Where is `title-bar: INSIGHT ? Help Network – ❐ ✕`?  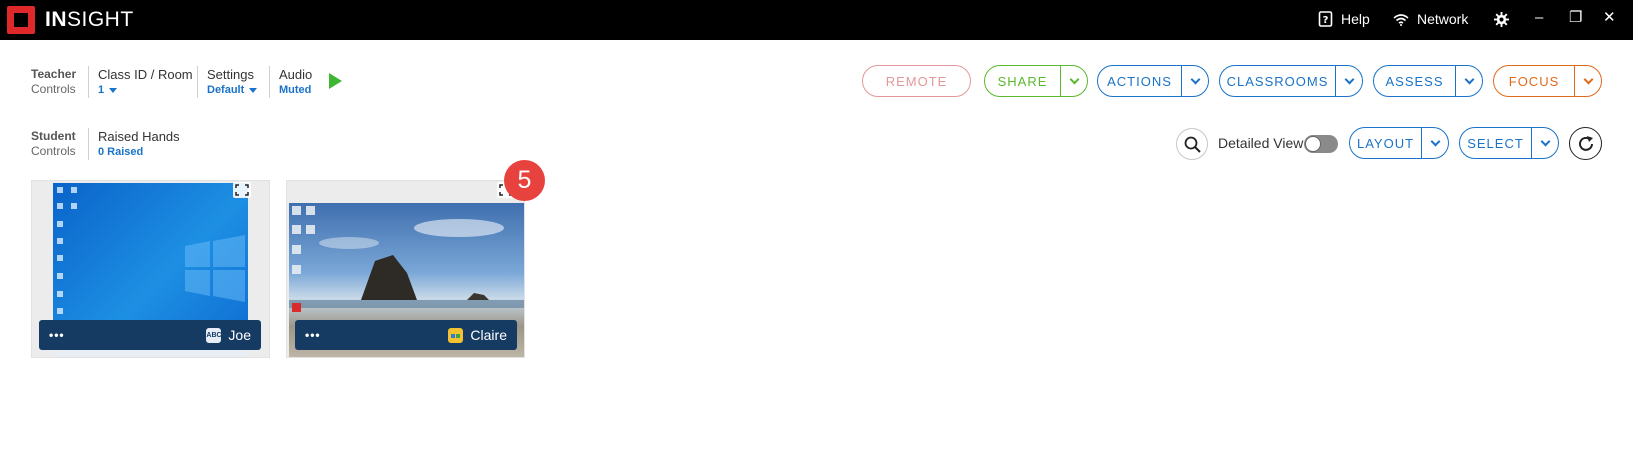
title-bar: INSIGHT ? Help Network – ❐ ✕ is located at coordinates (816, 20).